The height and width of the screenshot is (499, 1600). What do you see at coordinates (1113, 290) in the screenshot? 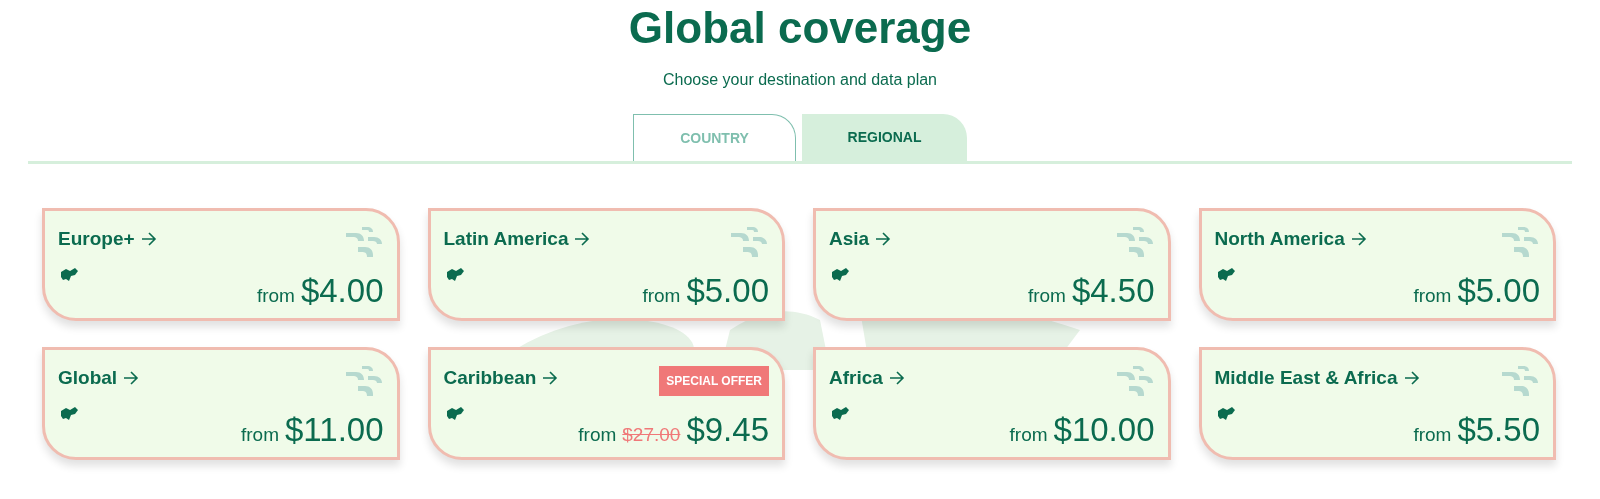
I see `price: $4.50` at bounding box center [1113, 290].